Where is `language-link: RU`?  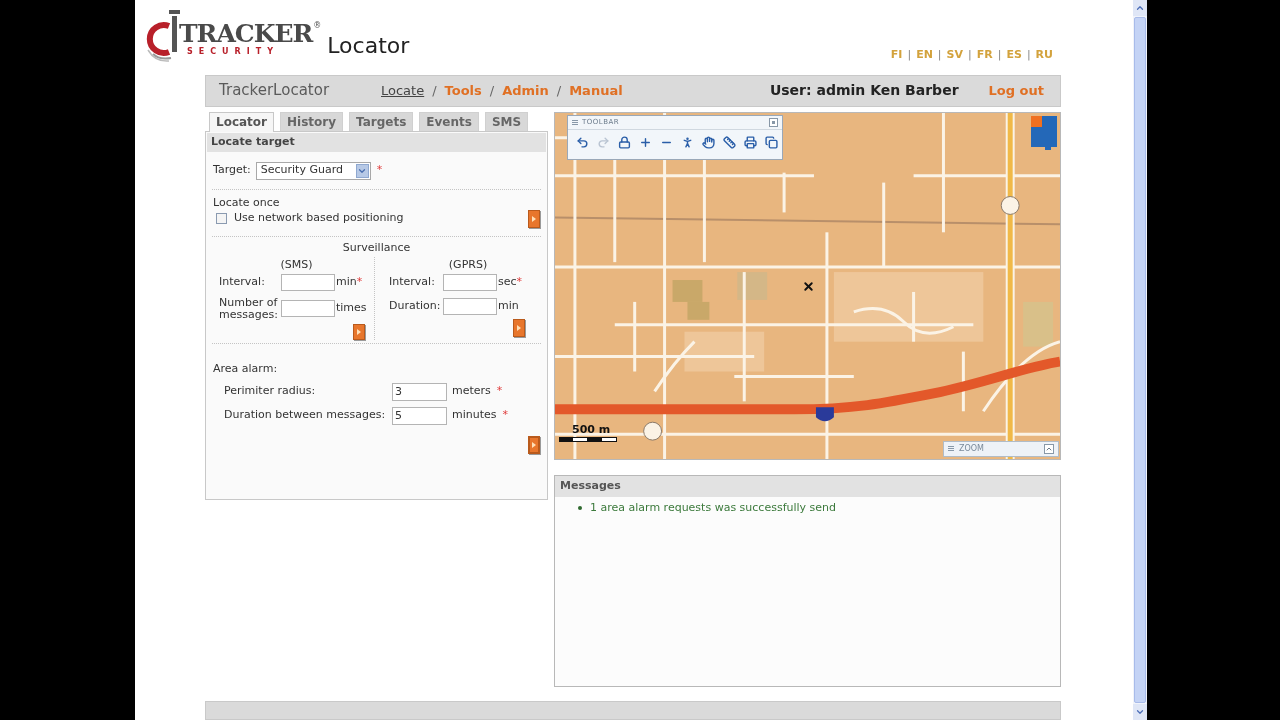 language-link: RU is located at coordinates (1044, 54).